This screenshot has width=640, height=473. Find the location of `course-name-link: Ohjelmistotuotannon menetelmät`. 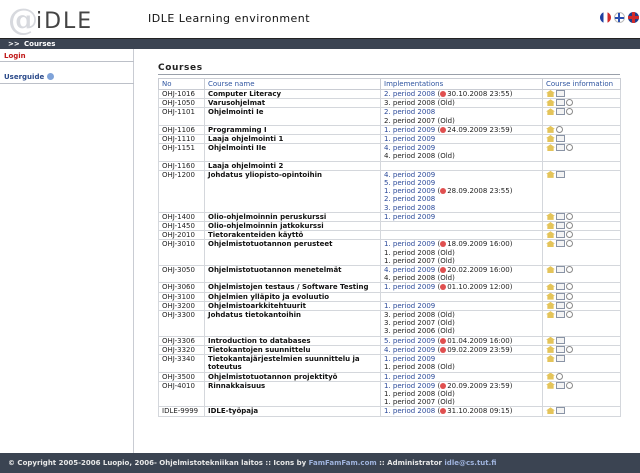

course-name-link: Ohjelmistotuotannon menetelmät is located at coordinates (292, 274).